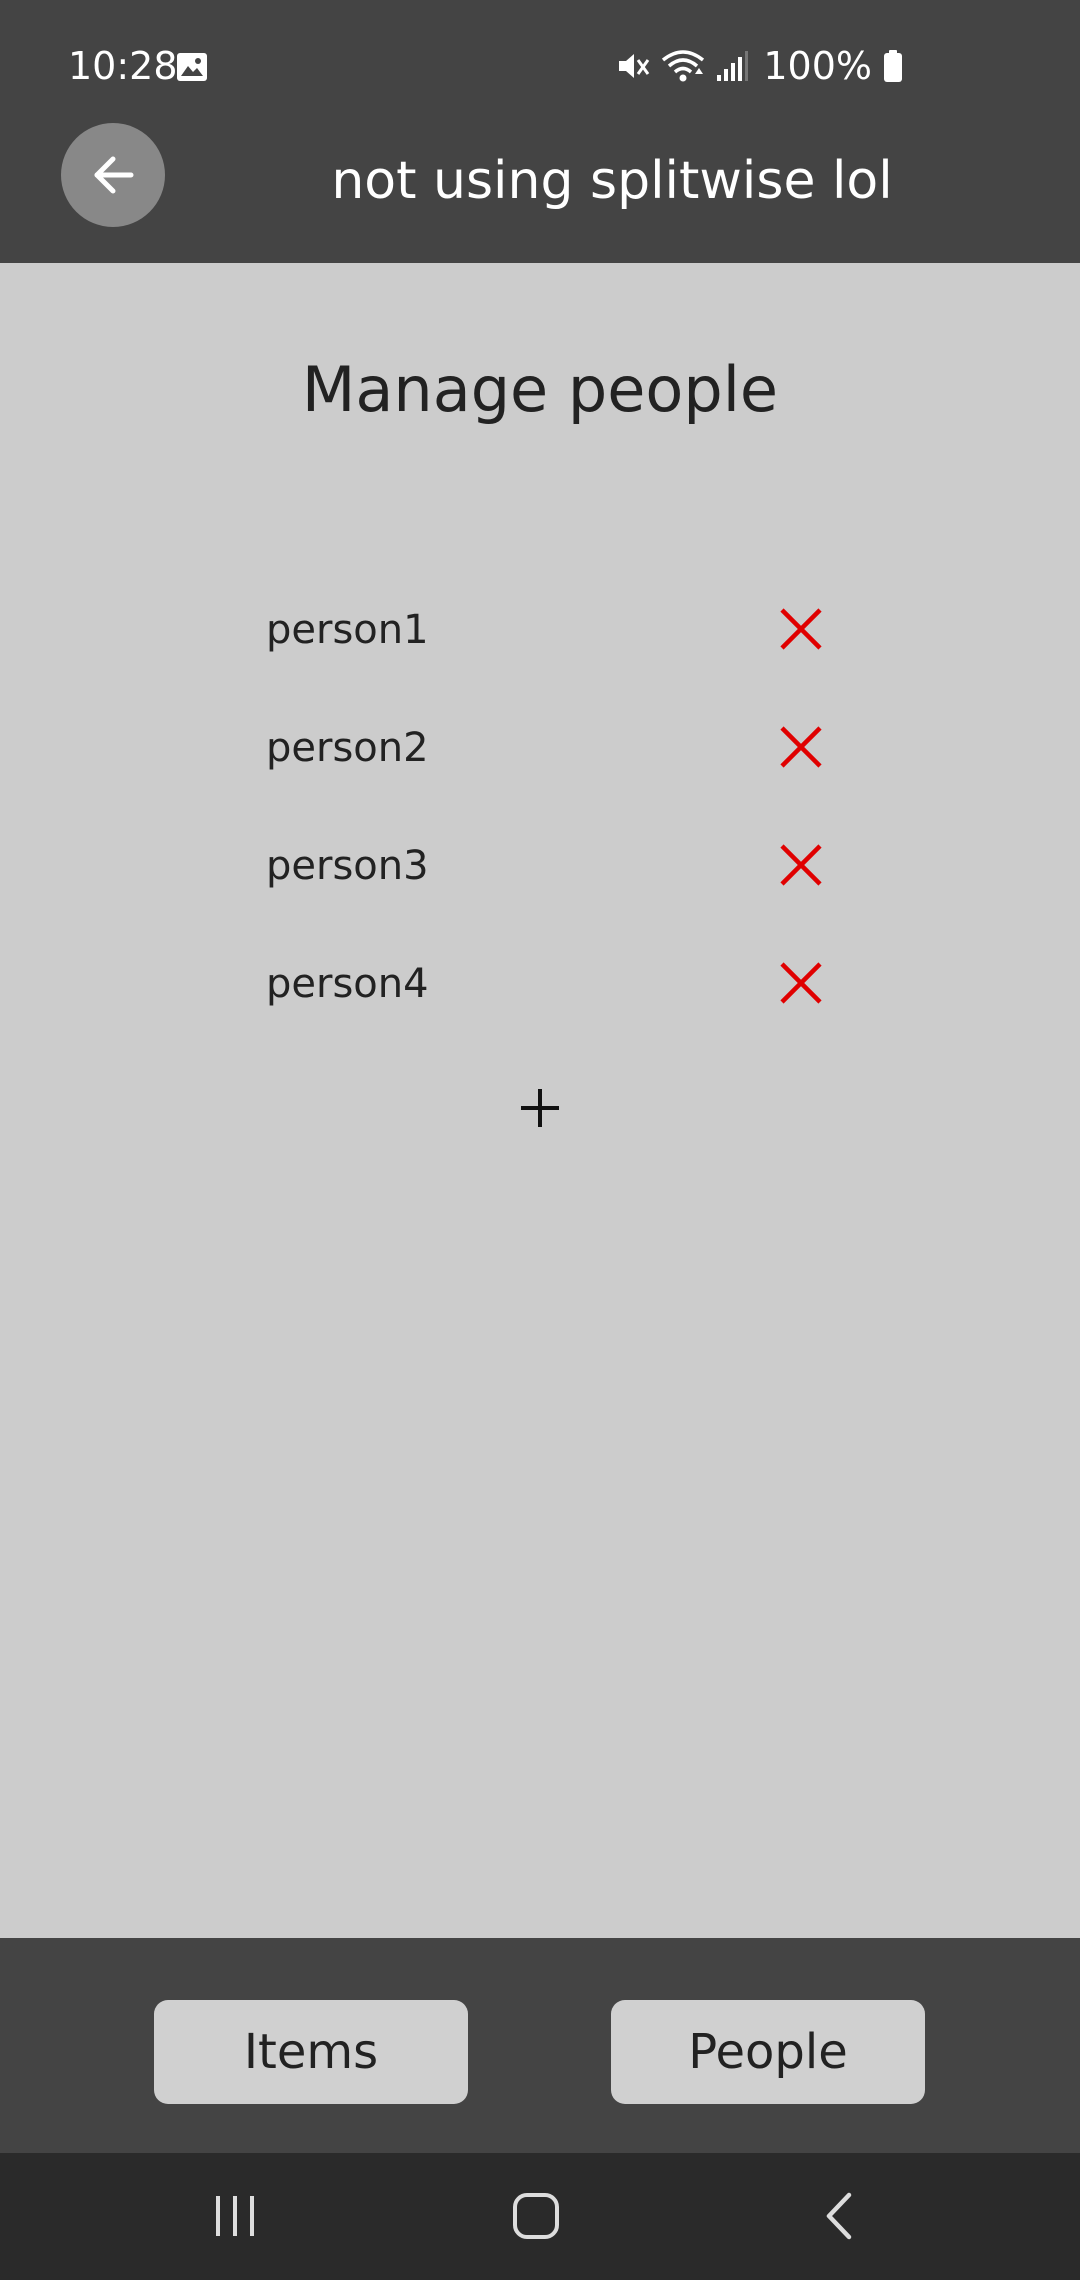 This screenshot has height=2280, width=1080. I want to click on status-icons: 100%, so click(759, 66).